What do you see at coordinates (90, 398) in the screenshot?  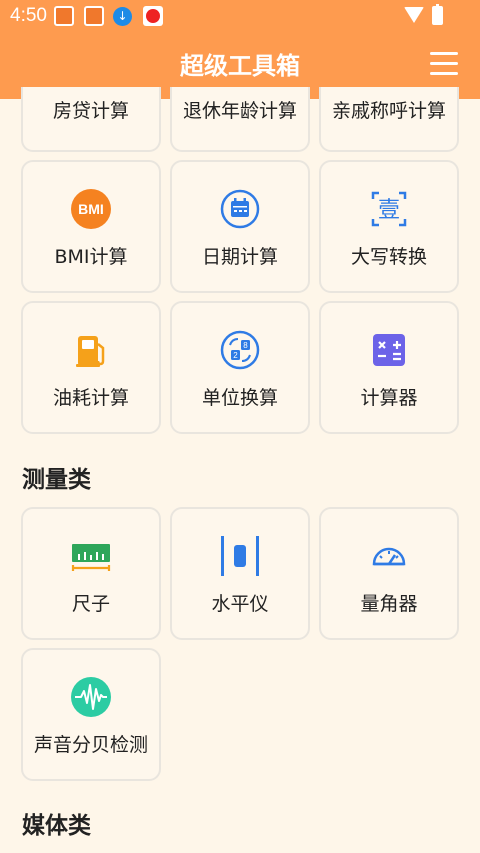 I see `tool-label: 油耗计算` at bounding box center [90, 398].